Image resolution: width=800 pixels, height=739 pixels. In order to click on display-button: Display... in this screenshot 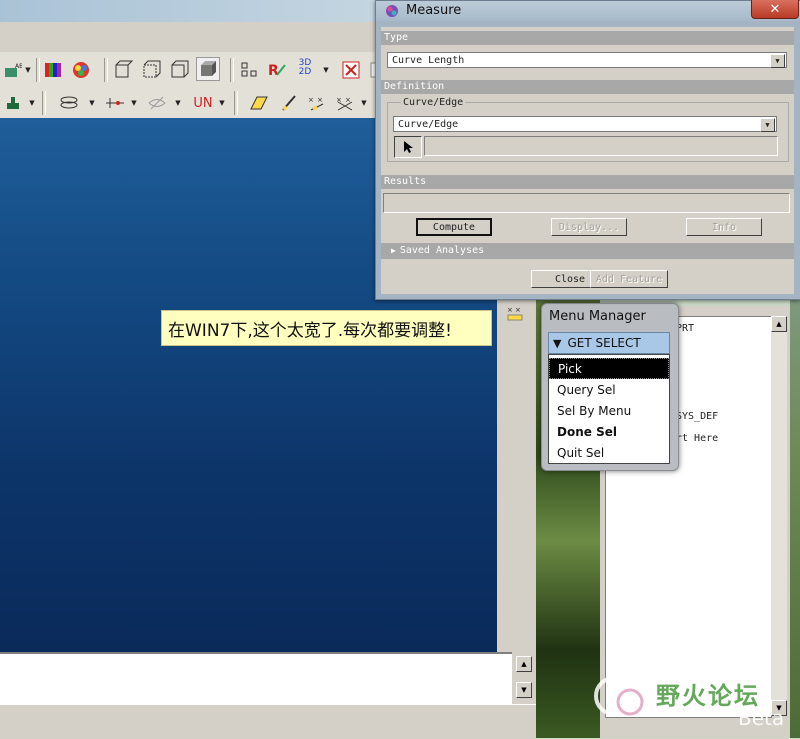, I will do `click(589, 227)`.